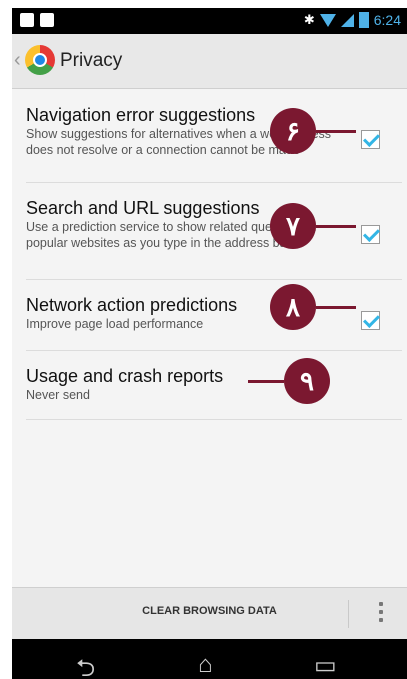 The image size is (407, 679). What do you see at coordinates (307, 381) in the screenshot?
I see `callout-number: ۹` at bounding box center [307, 381].